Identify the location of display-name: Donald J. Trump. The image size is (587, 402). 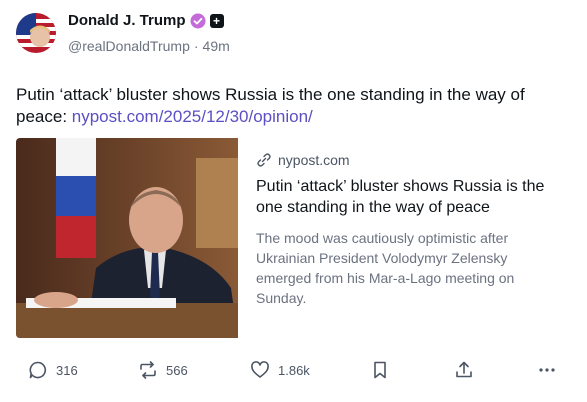
(127, 20).